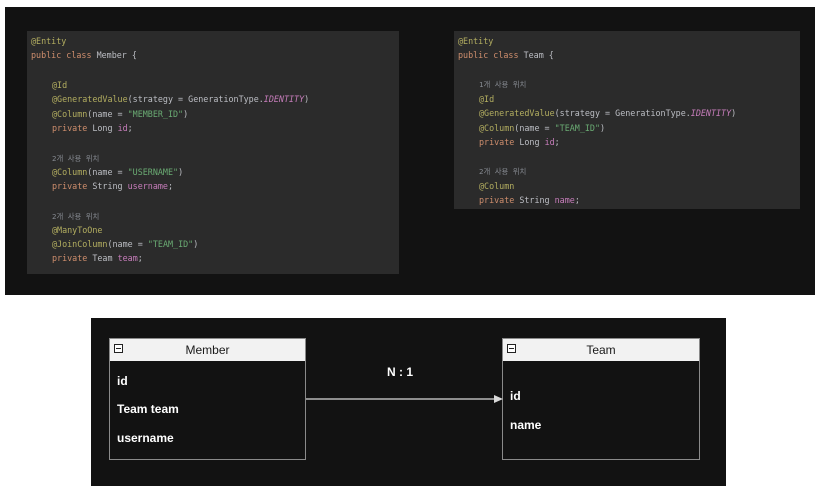 The image size is (832, 497). Describe the element at coordinates (111, 55) in the screenshot. I see `class-name: Member` at that location.